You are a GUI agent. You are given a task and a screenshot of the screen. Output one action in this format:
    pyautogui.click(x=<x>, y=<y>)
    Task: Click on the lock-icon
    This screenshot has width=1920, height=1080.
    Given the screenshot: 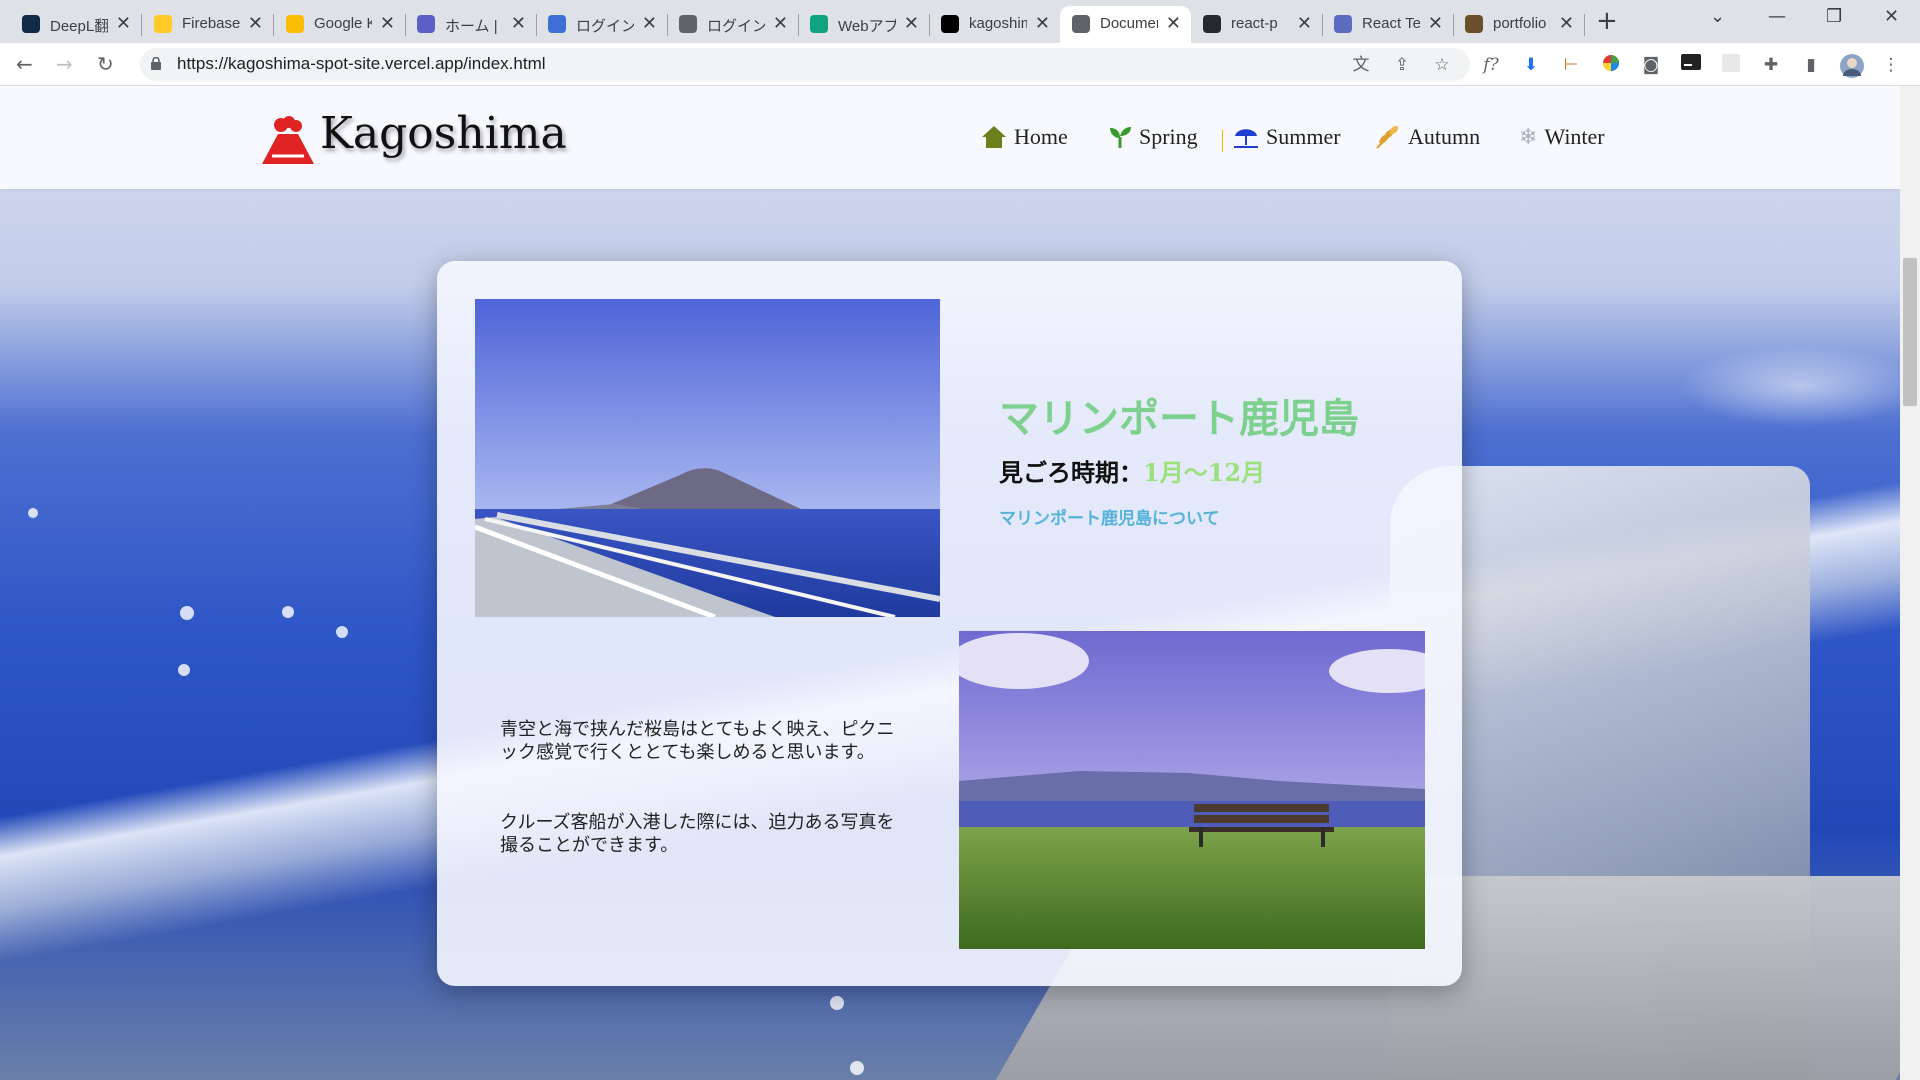 What is the action you would take?
    pyautogui.click(x=156, y=63)
    